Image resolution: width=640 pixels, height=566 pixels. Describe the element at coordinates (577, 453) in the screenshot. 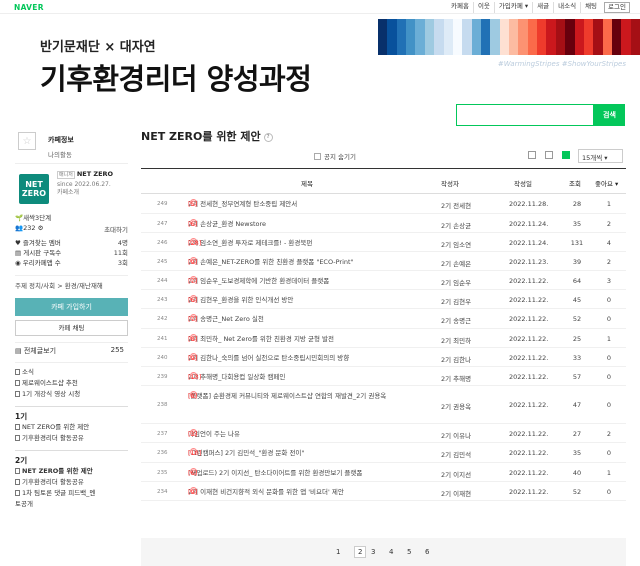

I see `post-views: 35` at that location.